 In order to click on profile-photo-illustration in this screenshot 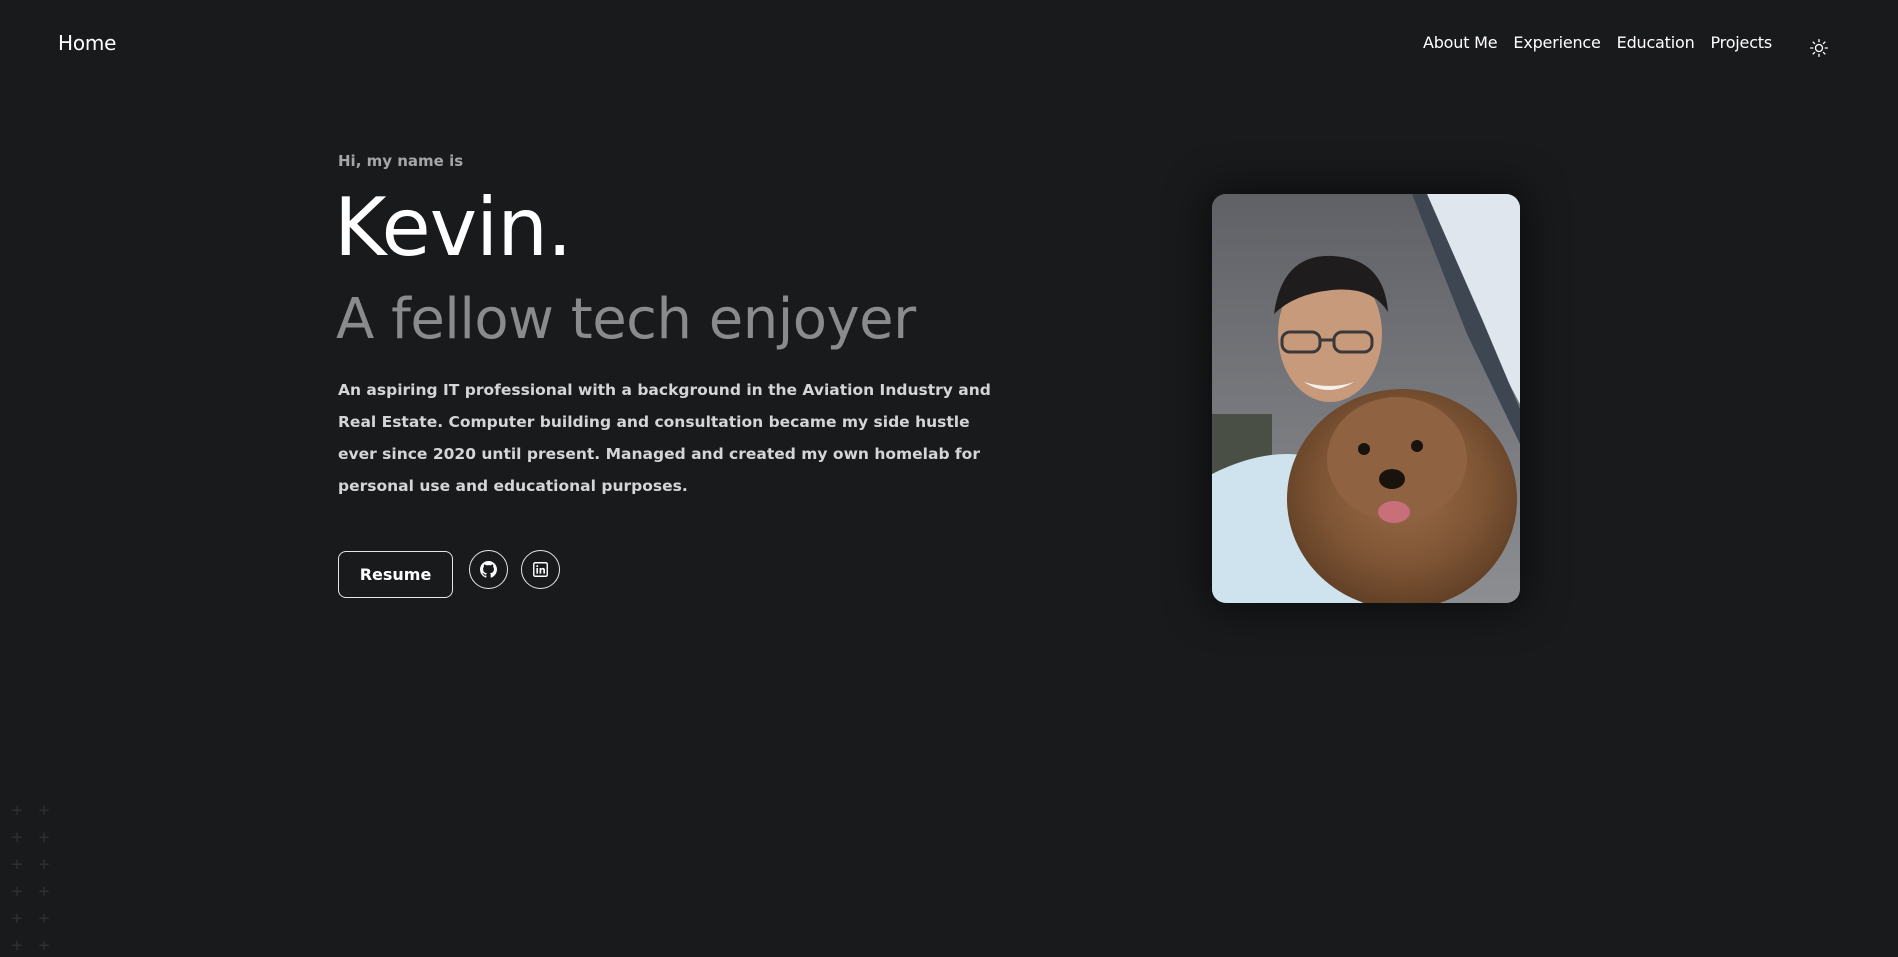, I will do `click(1366, 398)`.